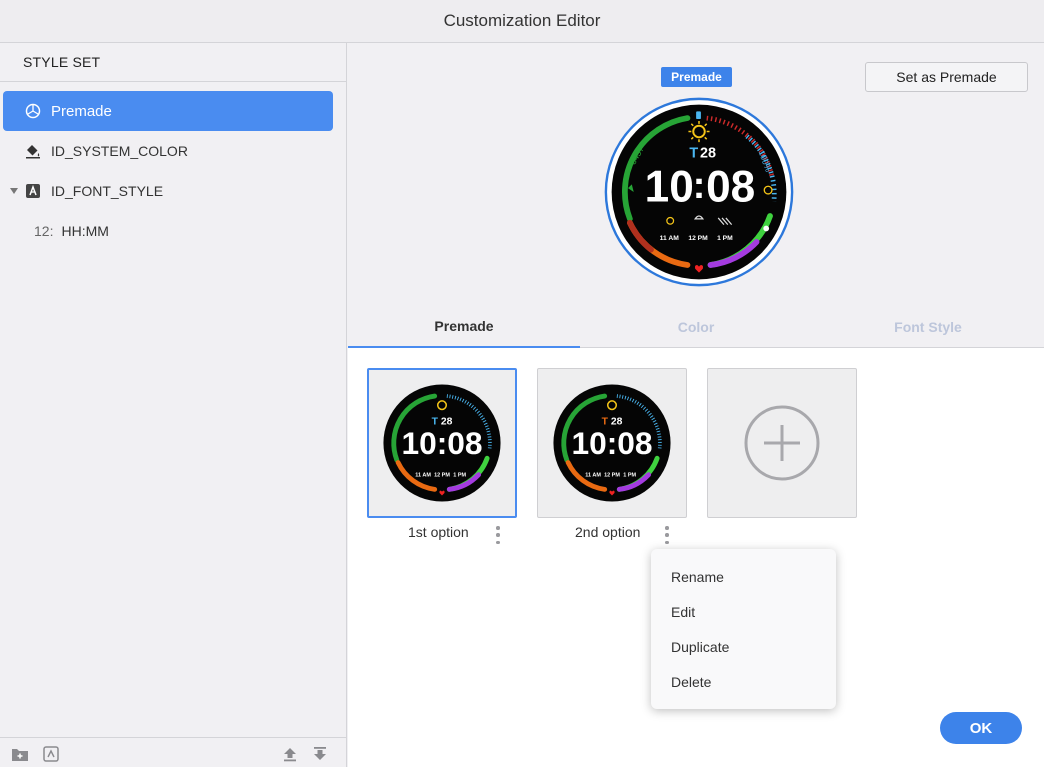 Image resolution: width=1044 pixels, height=767 pixels. What do you see at coordinates (320, 754) in the screenshot?
I see `move-down-icon` at bounding box center [320, 754].